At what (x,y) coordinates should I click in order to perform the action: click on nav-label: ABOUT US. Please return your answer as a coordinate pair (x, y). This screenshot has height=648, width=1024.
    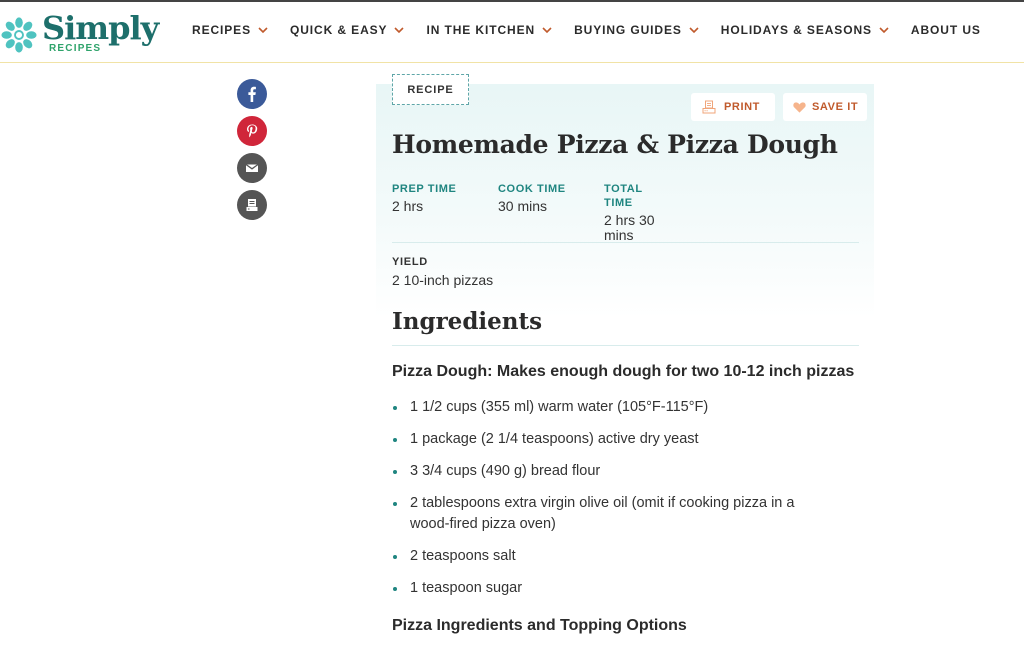
    Looking at the image, I should click on (945, 30).